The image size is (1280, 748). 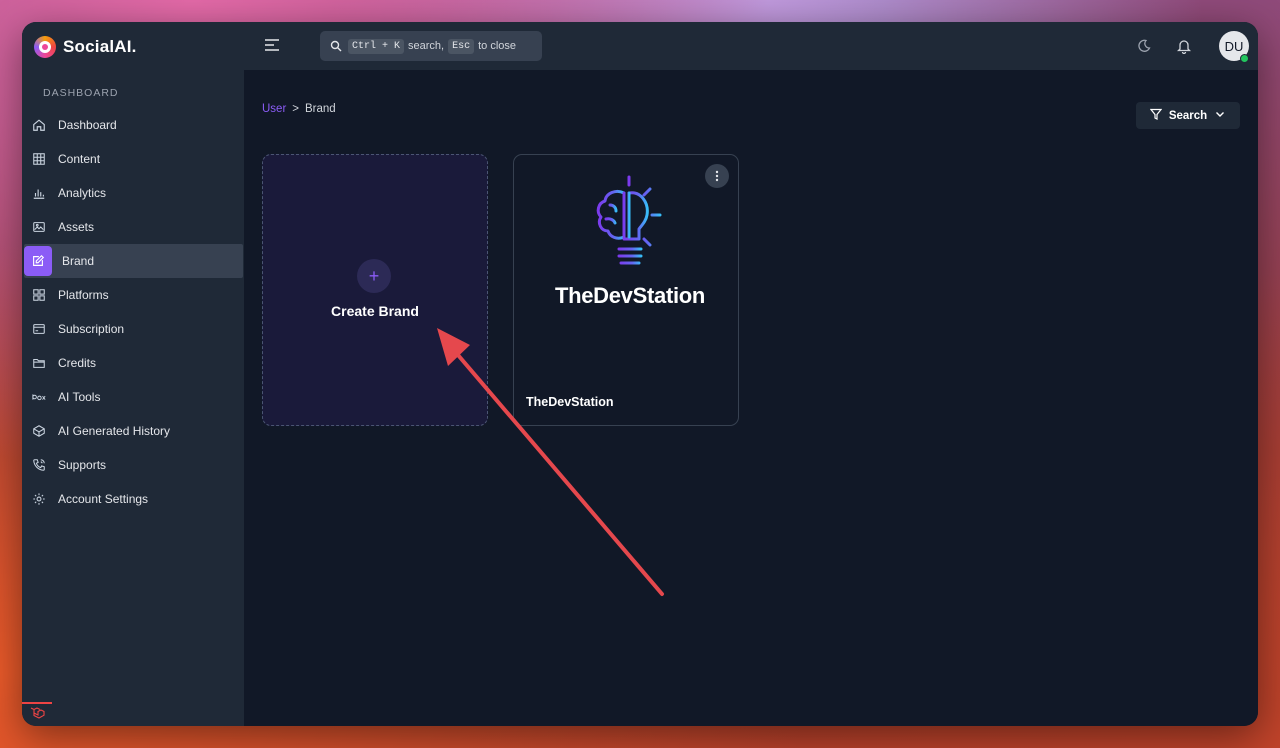 I want to click on sidebar-item-label: Assets, so click(x=76, y=227).